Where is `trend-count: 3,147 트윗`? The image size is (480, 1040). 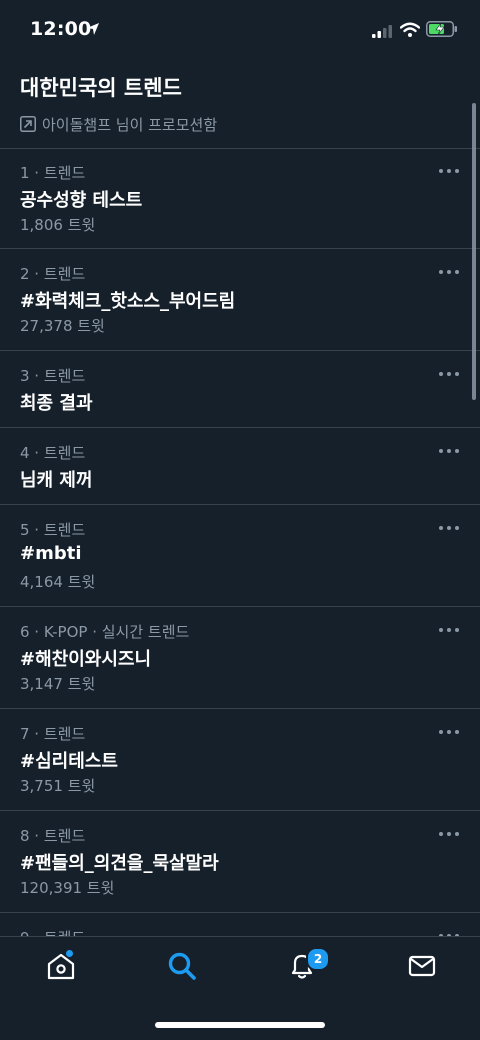 trend-count: 3,147 트윗 is located at coordinates (58, 684).